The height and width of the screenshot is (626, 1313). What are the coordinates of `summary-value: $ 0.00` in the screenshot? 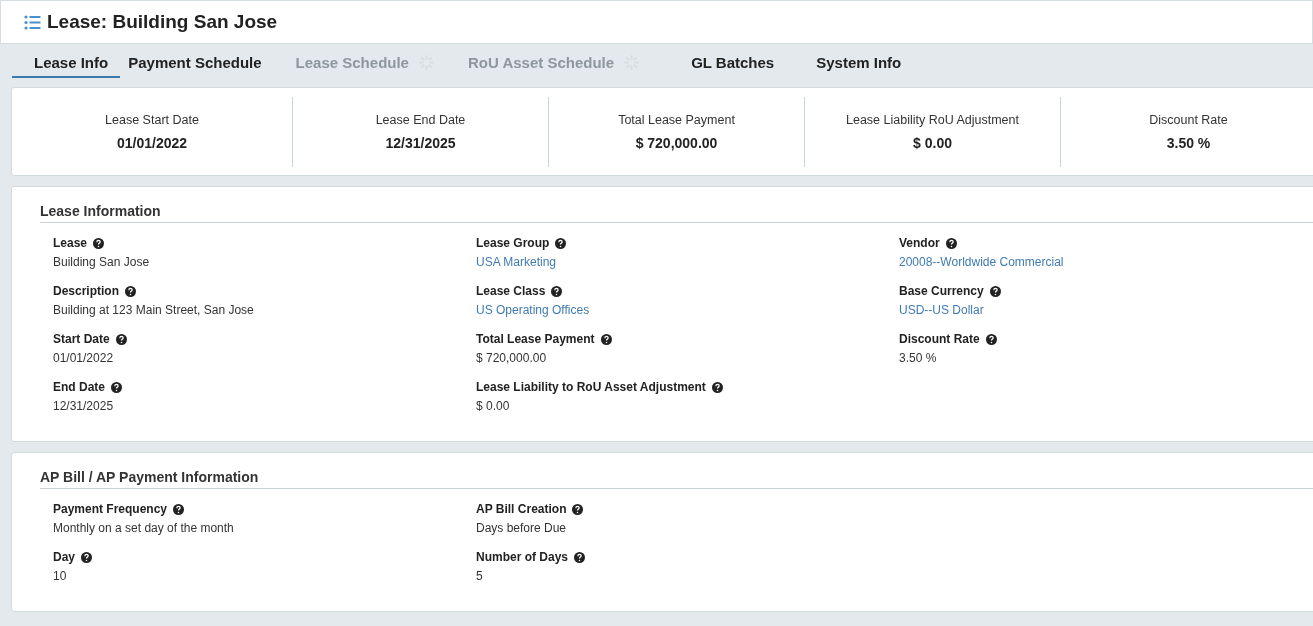 It's located at (932, 142).